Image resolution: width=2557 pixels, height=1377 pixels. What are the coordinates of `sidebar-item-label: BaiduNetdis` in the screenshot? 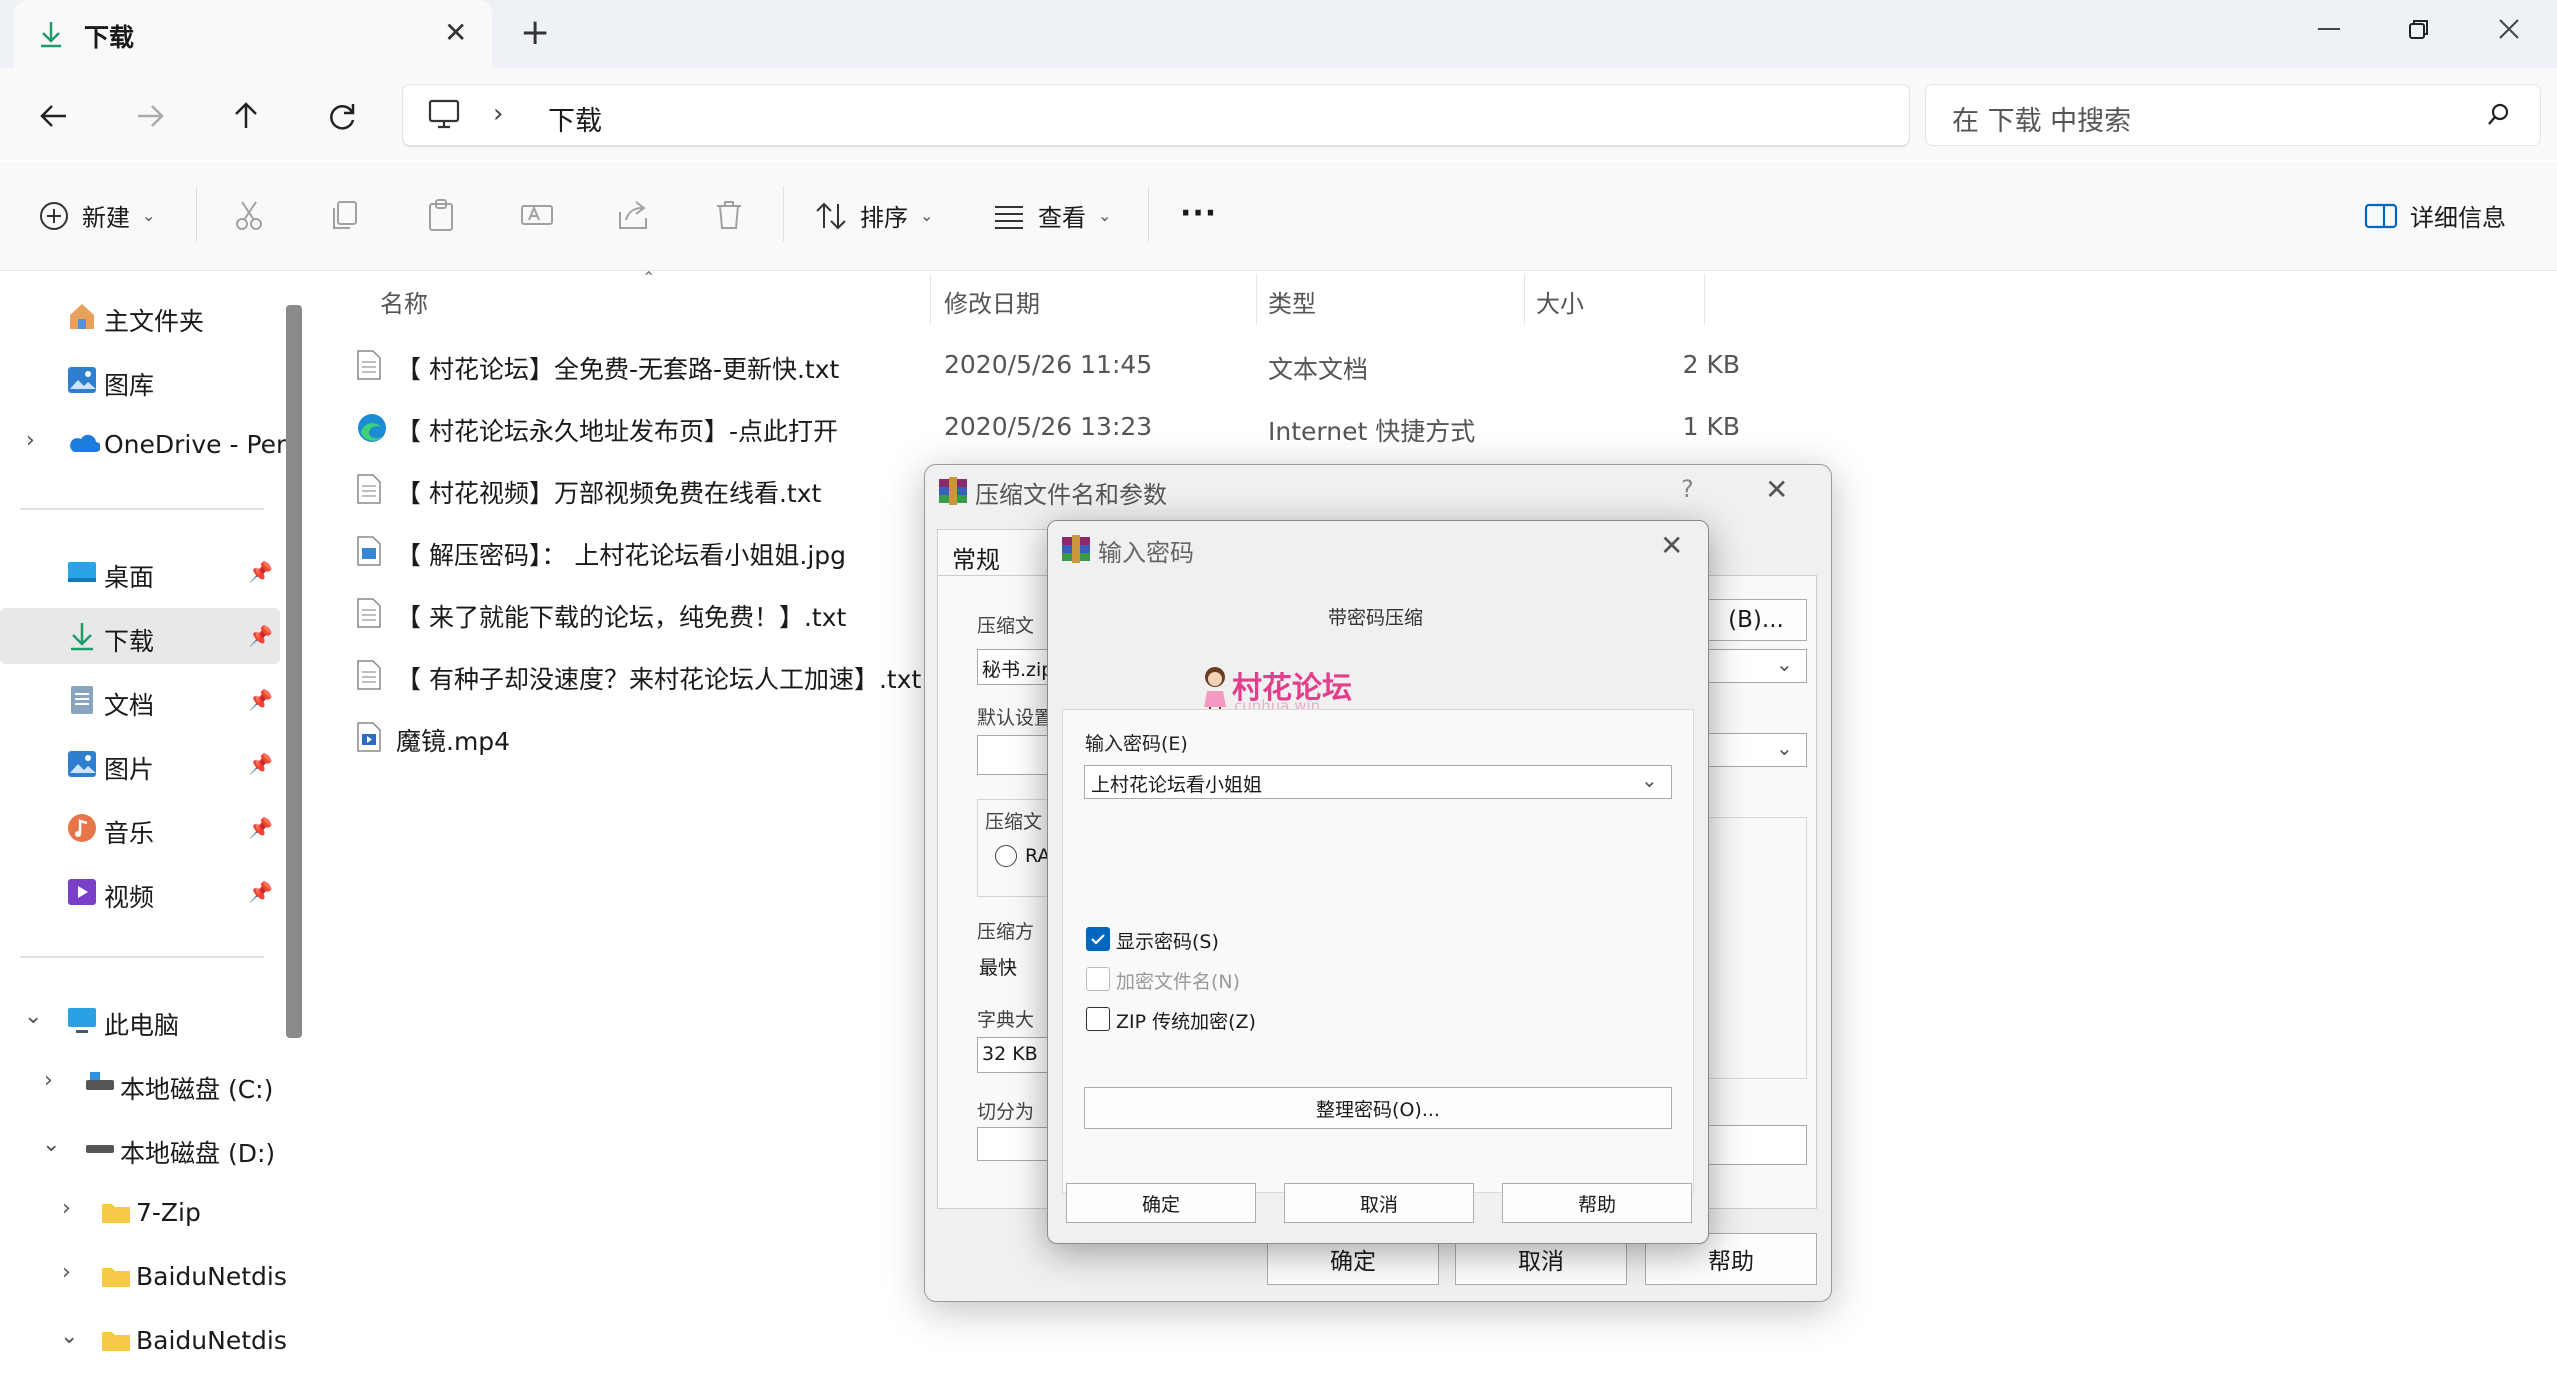 It's located at (211, 1276).